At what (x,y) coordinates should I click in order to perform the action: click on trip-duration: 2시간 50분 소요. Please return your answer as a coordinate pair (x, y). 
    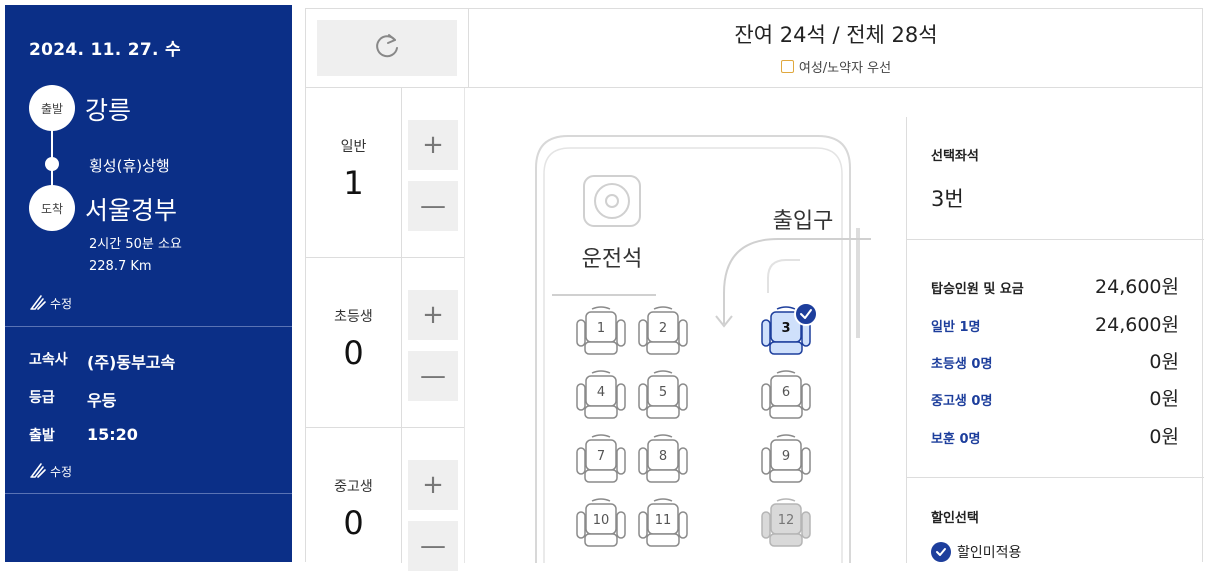
    Looking at the image, I should click on (135, 244).